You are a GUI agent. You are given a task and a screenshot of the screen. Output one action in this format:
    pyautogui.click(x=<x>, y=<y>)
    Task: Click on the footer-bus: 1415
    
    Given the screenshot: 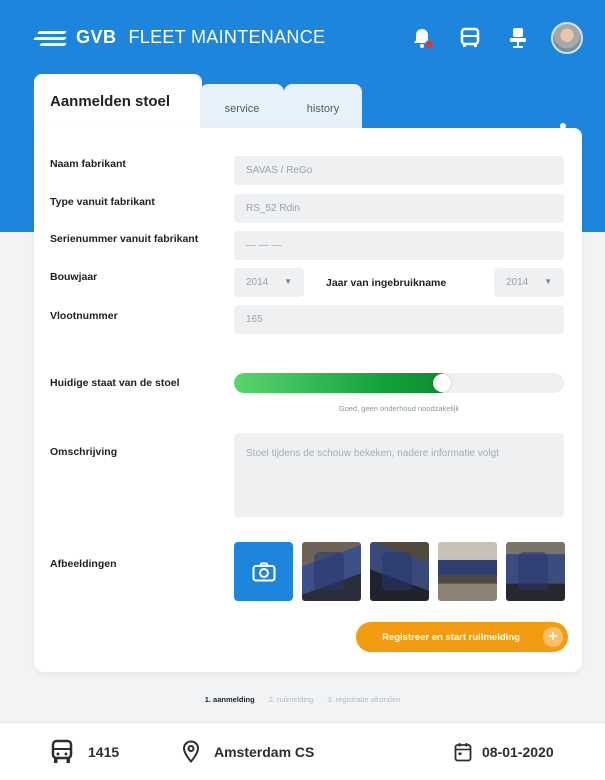 What is the action you would take?
    pyautogui.click(x=84, y=752)
    